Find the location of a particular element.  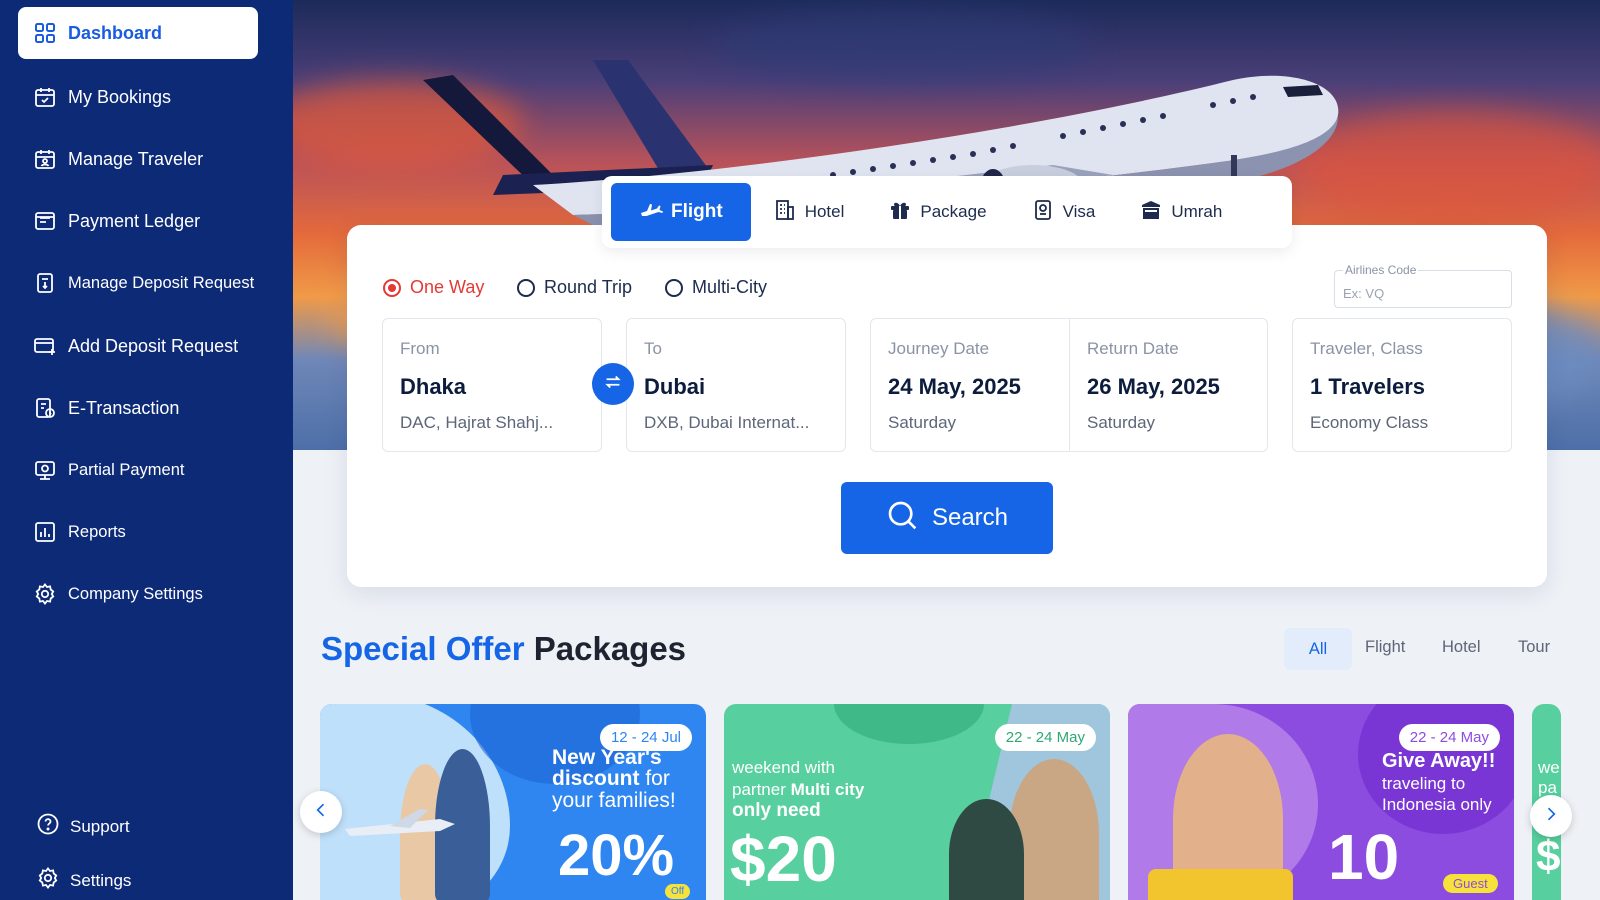

sidebar-item-dashboard: Dashboard is located at coordinates (138, 33).